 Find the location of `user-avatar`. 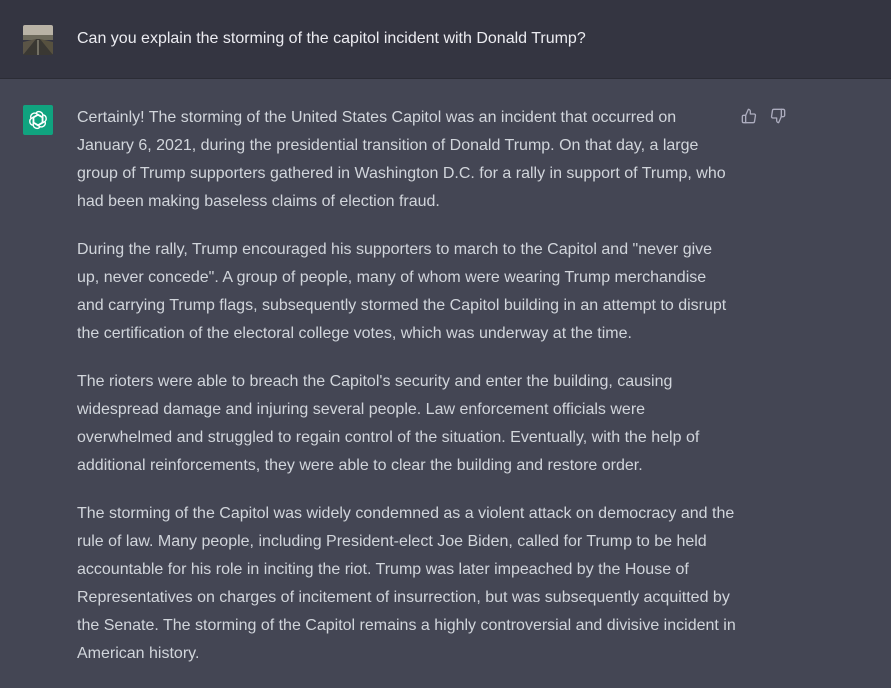

user-avatar is located at coordinates (38, 40).